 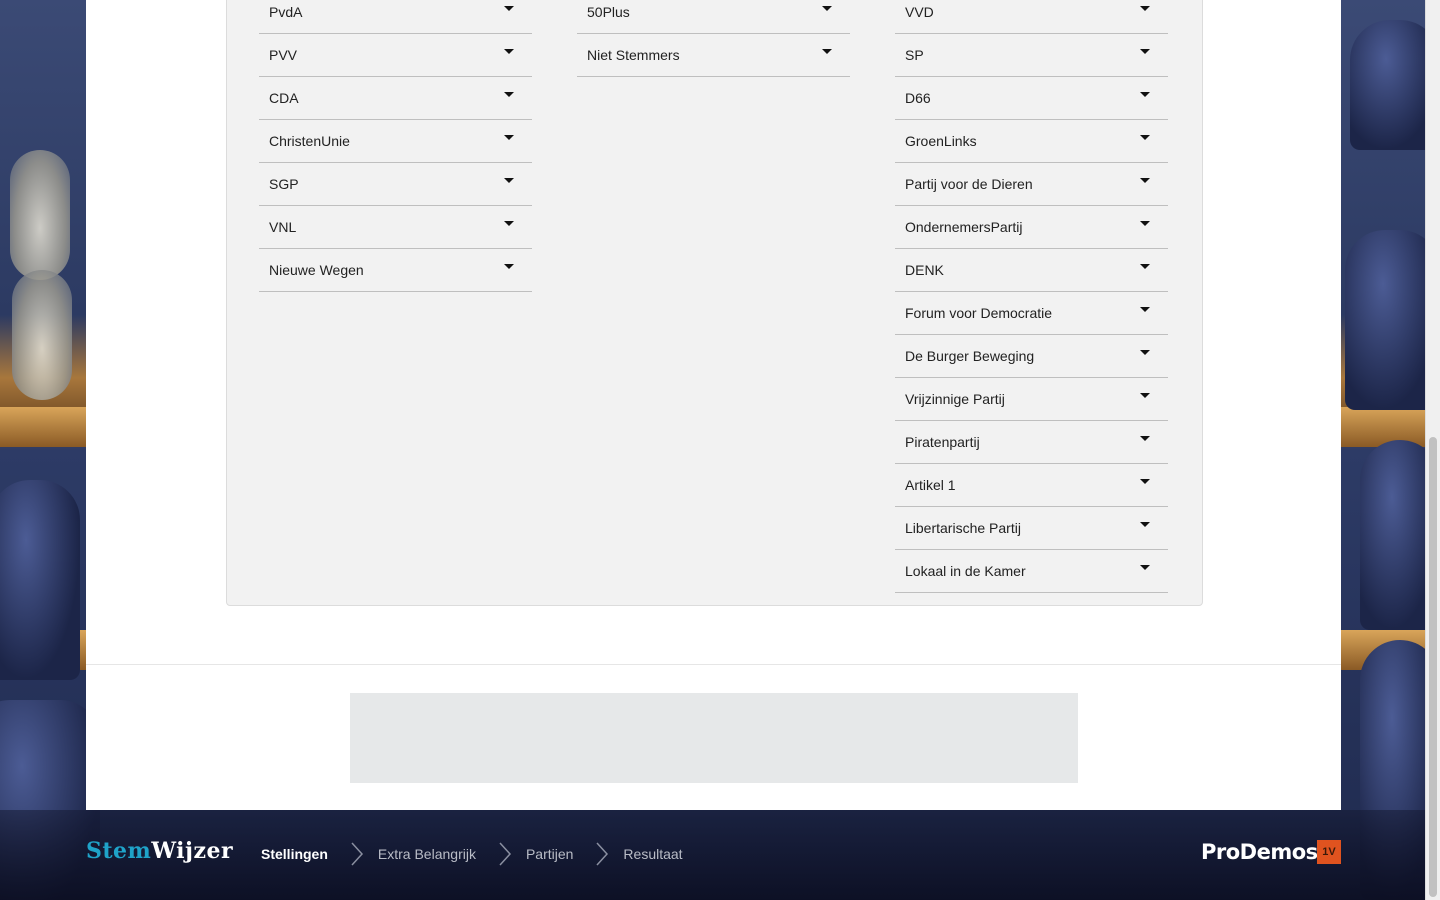 What do you see at coordinates (713, 664) in the screenshot?
I see `section-divider` at bounding box center [713, 664].